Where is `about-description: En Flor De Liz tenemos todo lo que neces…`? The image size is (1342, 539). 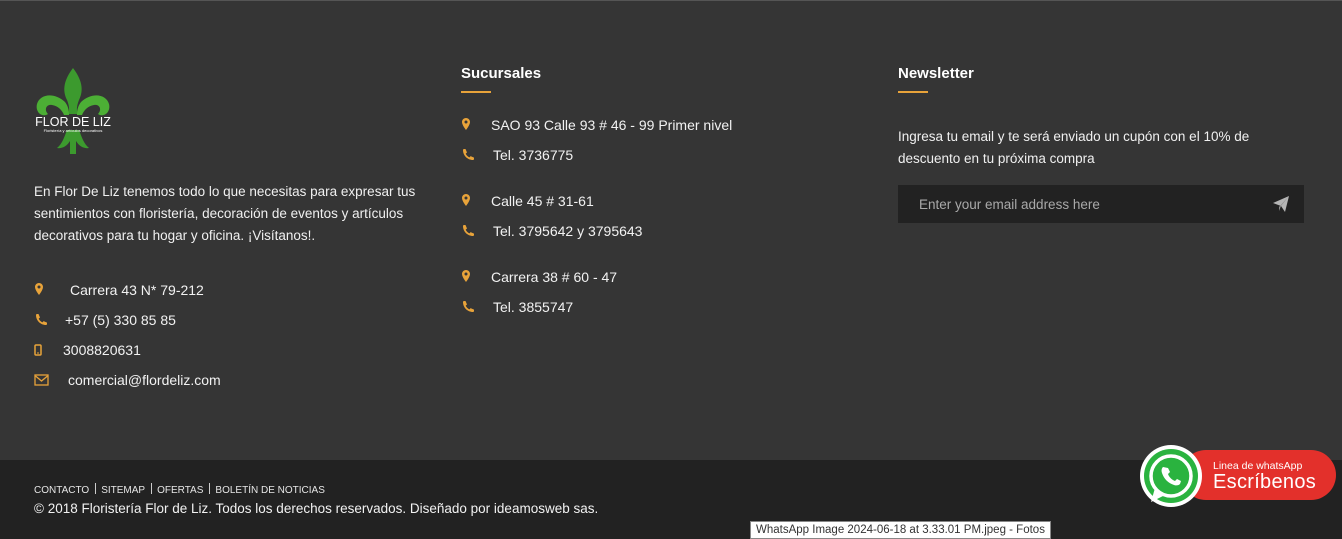
about-description: En Flor De Liz tenemos todo lo que neces… is located at coordinates (225, 213).